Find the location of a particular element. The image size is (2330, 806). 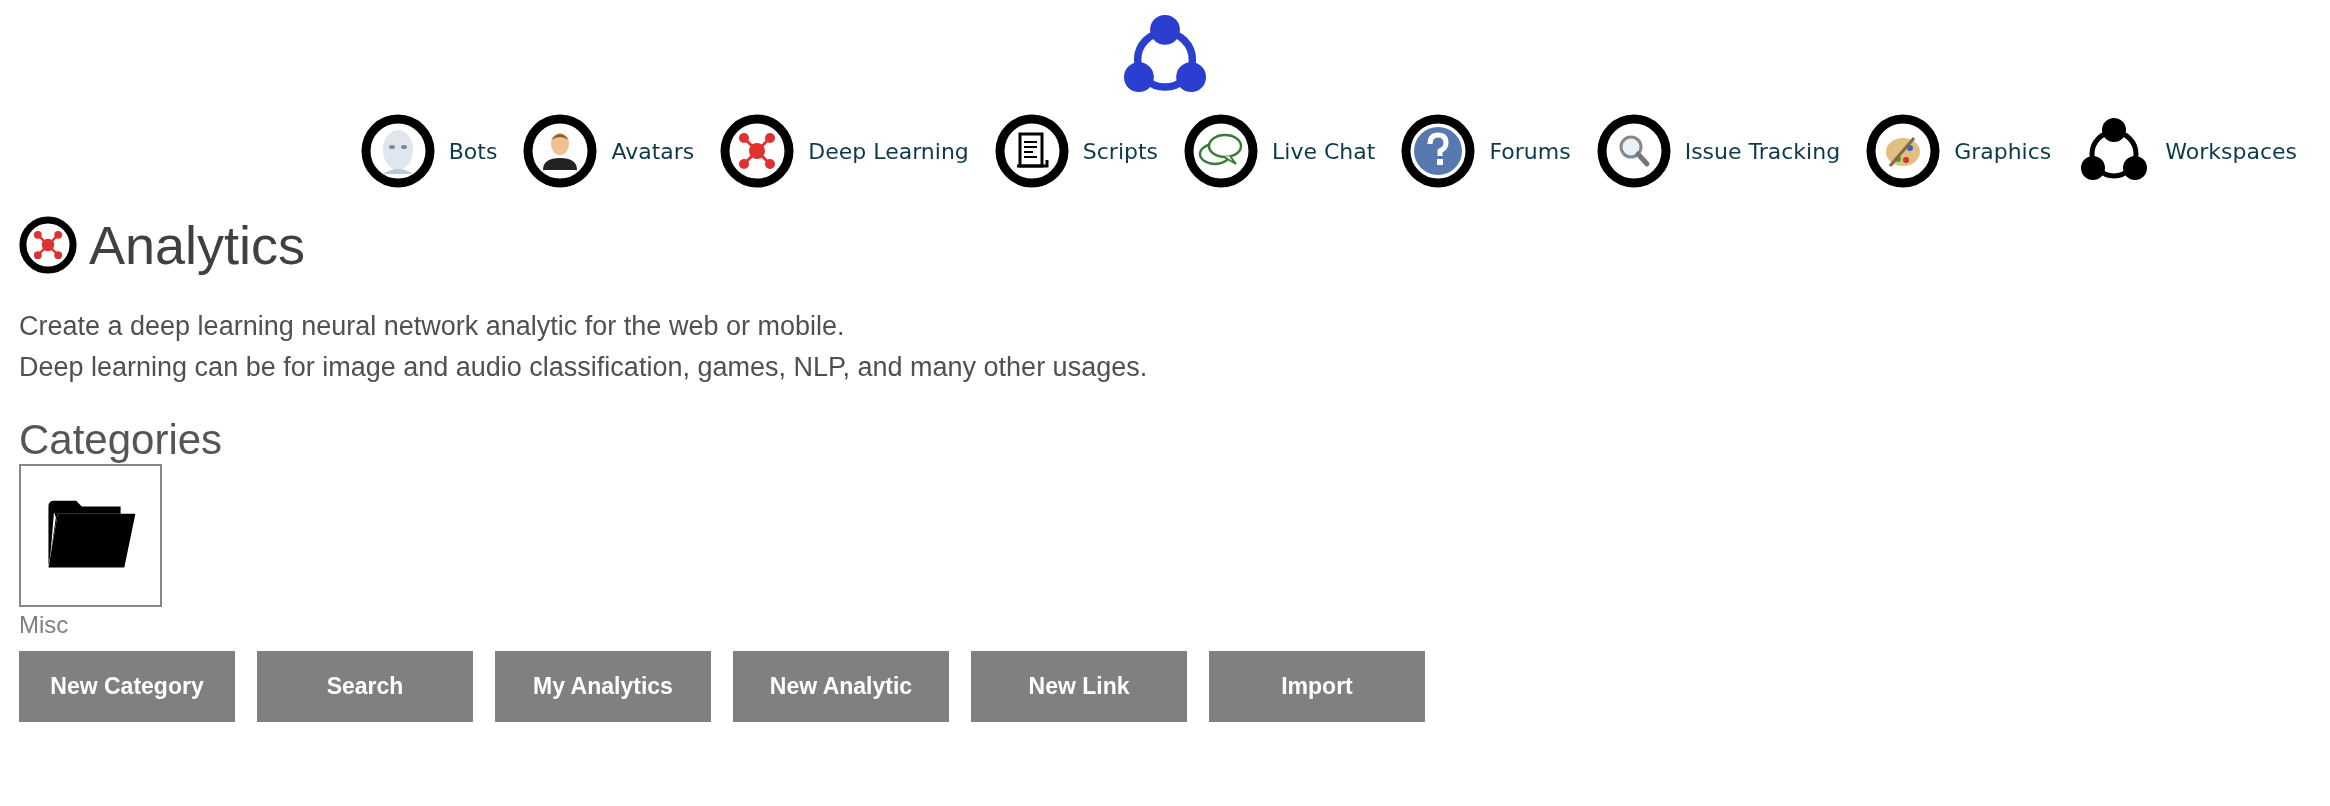

page-title: Analytics is located at coordinates (197, 245).